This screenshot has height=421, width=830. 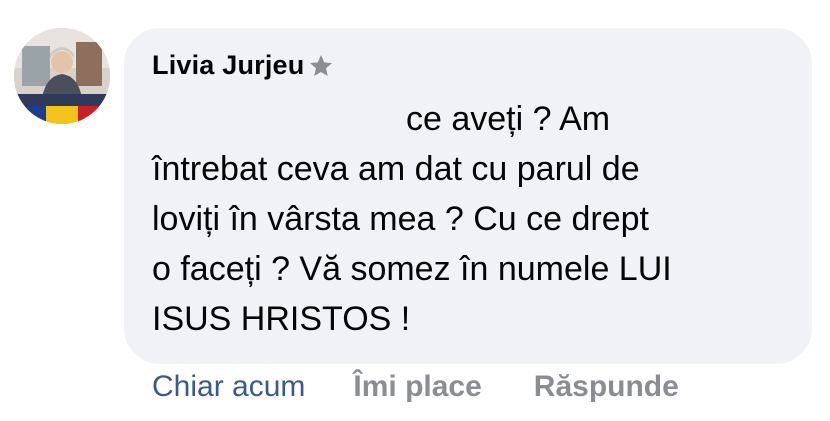 What do you see at coordinates (321, 66) in the screenshot?
I see `star-icon` at bounding box center [321, 66].